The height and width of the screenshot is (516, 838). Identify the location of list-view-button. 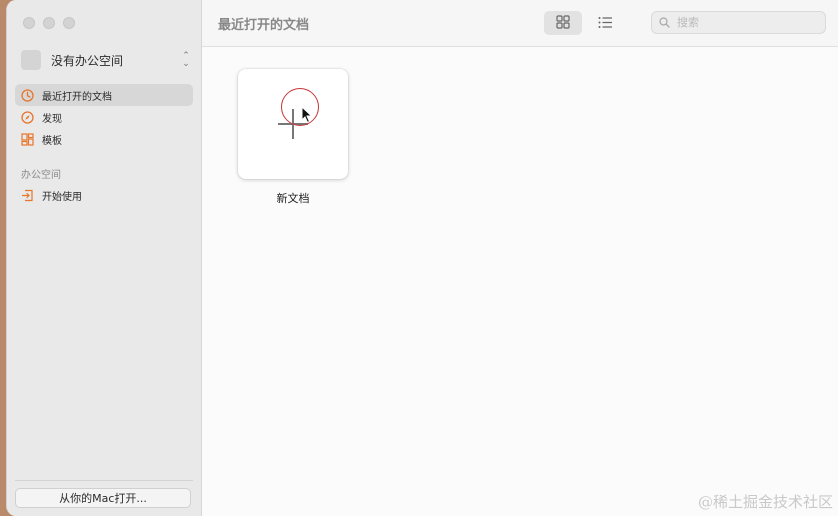
(605, 23).